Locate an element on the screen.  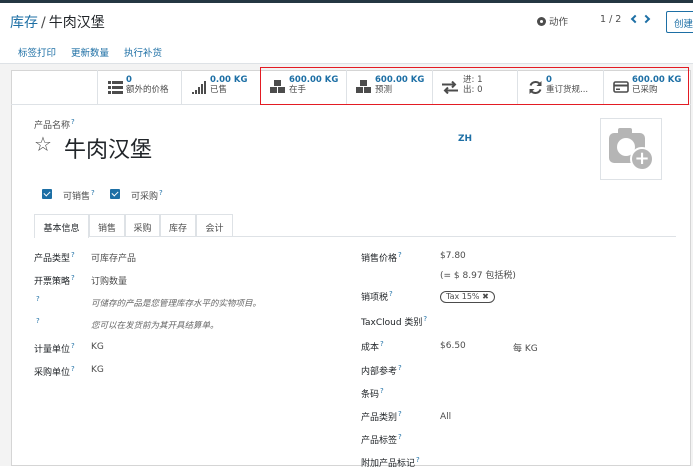
sales-tax-tag: Tax 15% ✖ is located at coordinates (467, 297).